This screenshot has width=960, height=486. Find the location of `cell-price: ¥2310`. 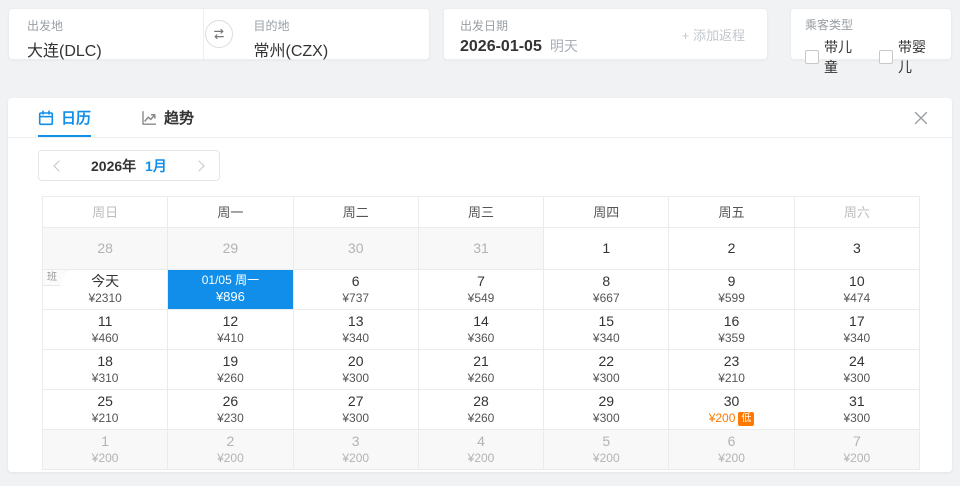

cell-price: ¥2310 is located at coordinates (105, 298).